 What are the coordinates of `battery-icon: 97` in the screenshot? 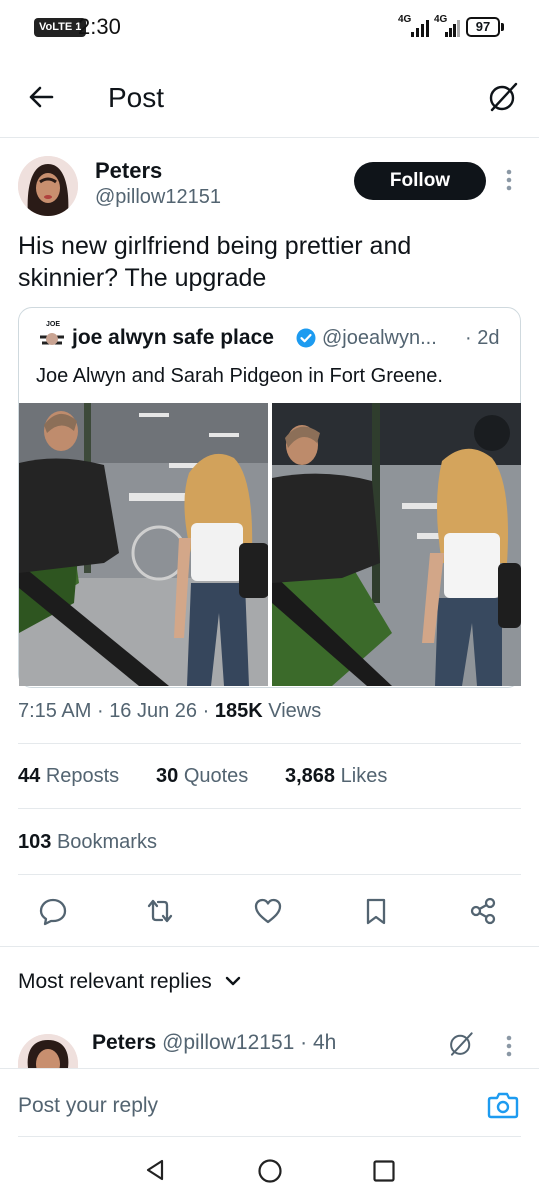 It's located at (483, 27).